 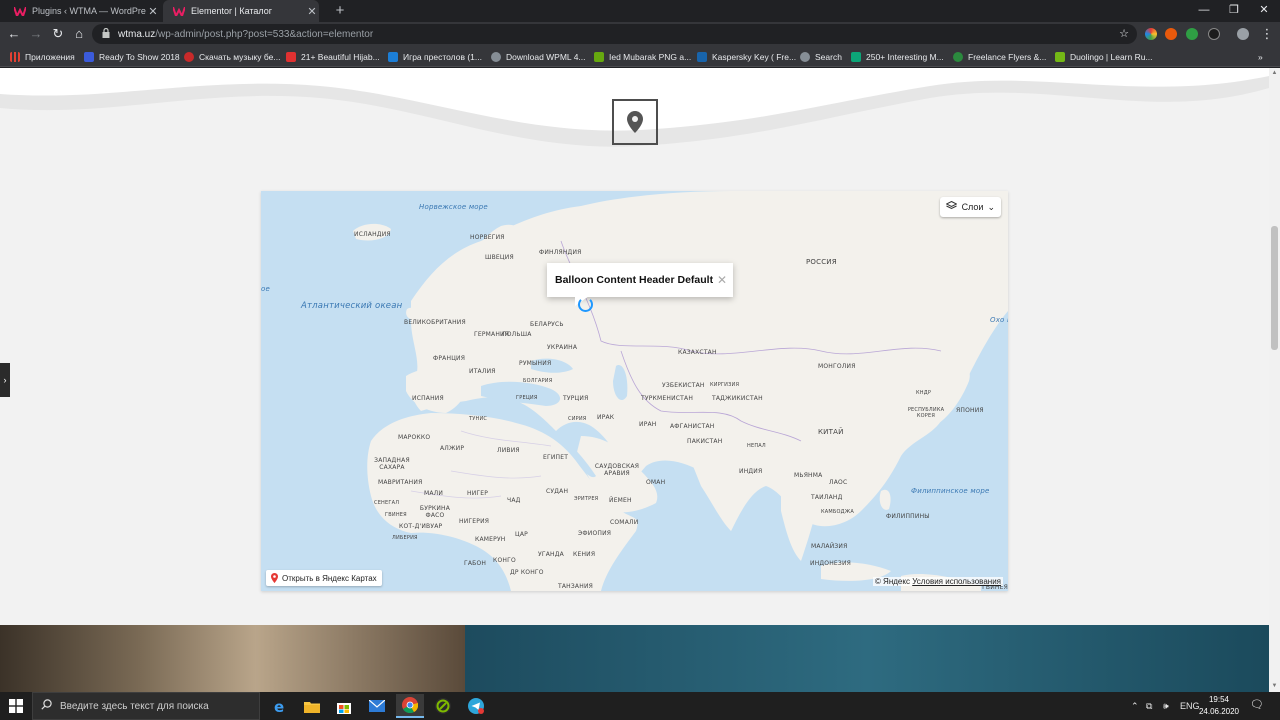 What do you see at coordinates (387, 503) in the screenshot?
I see `map-label: СЕНЕГАЛ` at bounding box center [387, 503].